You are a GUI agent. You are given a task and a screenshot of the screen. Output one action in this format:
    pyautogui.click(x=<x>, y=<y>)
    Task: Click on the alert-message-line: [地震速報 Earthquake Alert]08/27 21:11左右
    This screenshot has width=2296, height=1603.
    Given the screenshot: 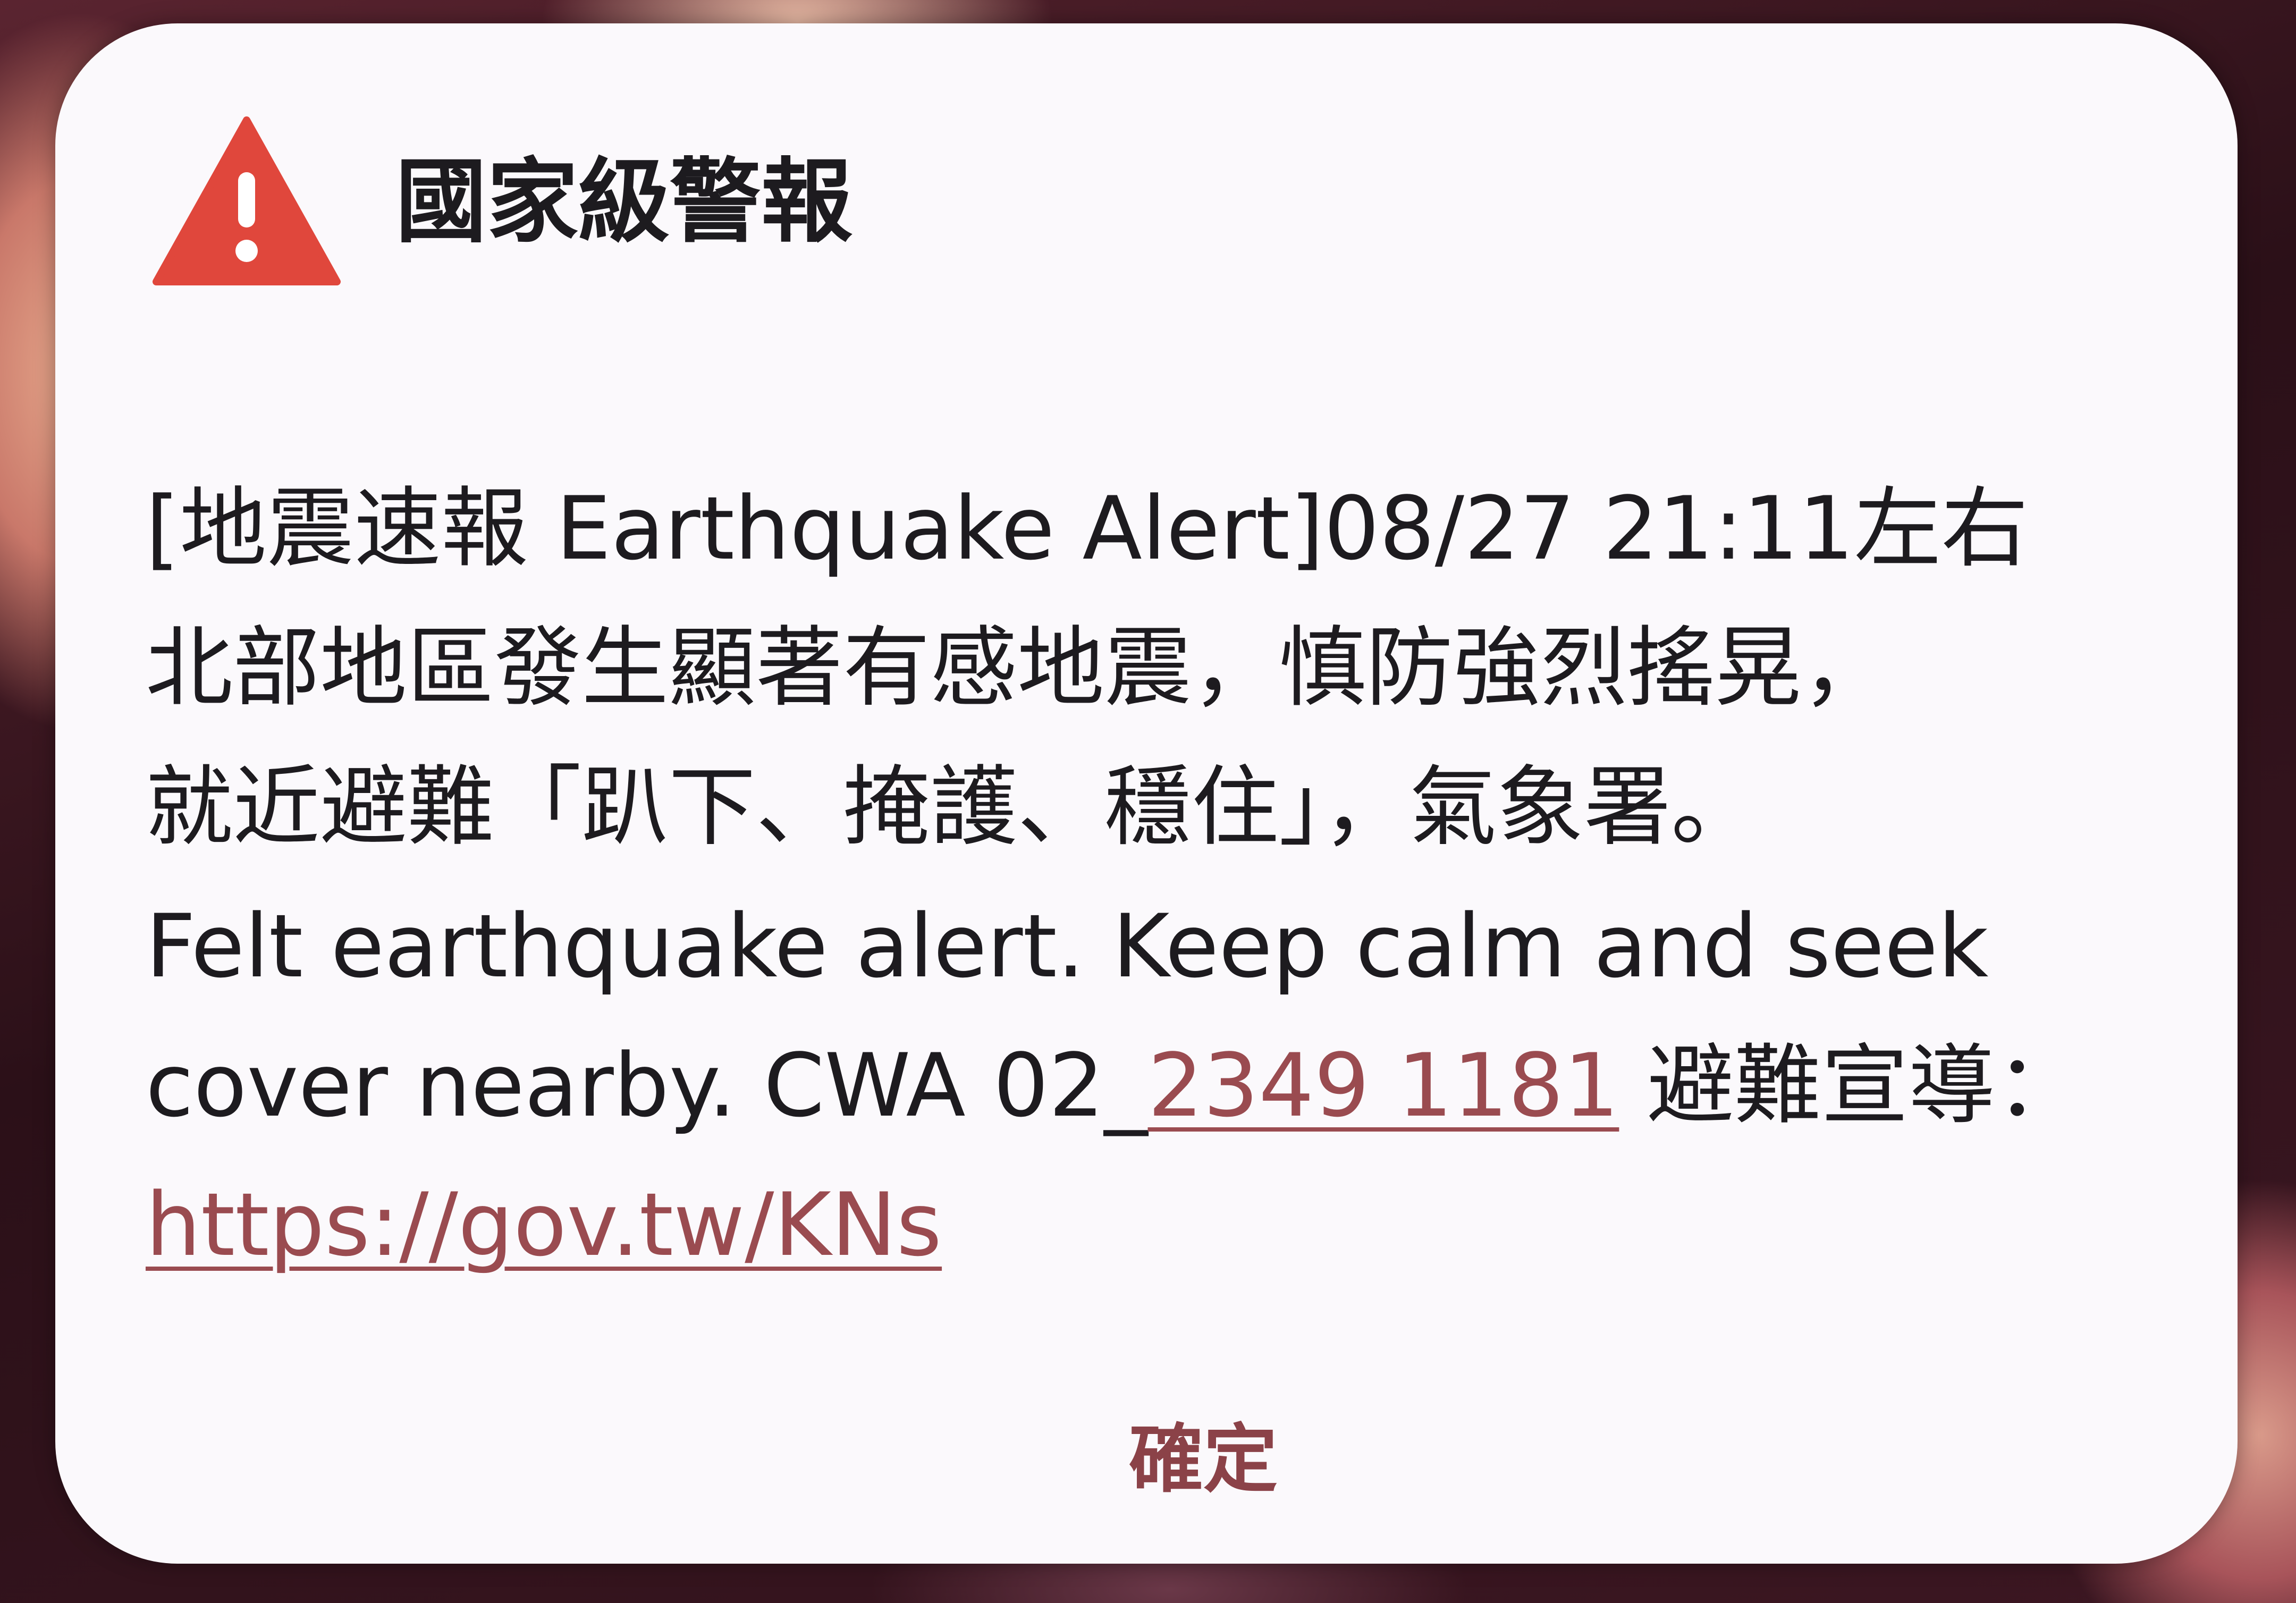 What is the action you would take?
    pyautogui.click(x=1087, y=528)
    